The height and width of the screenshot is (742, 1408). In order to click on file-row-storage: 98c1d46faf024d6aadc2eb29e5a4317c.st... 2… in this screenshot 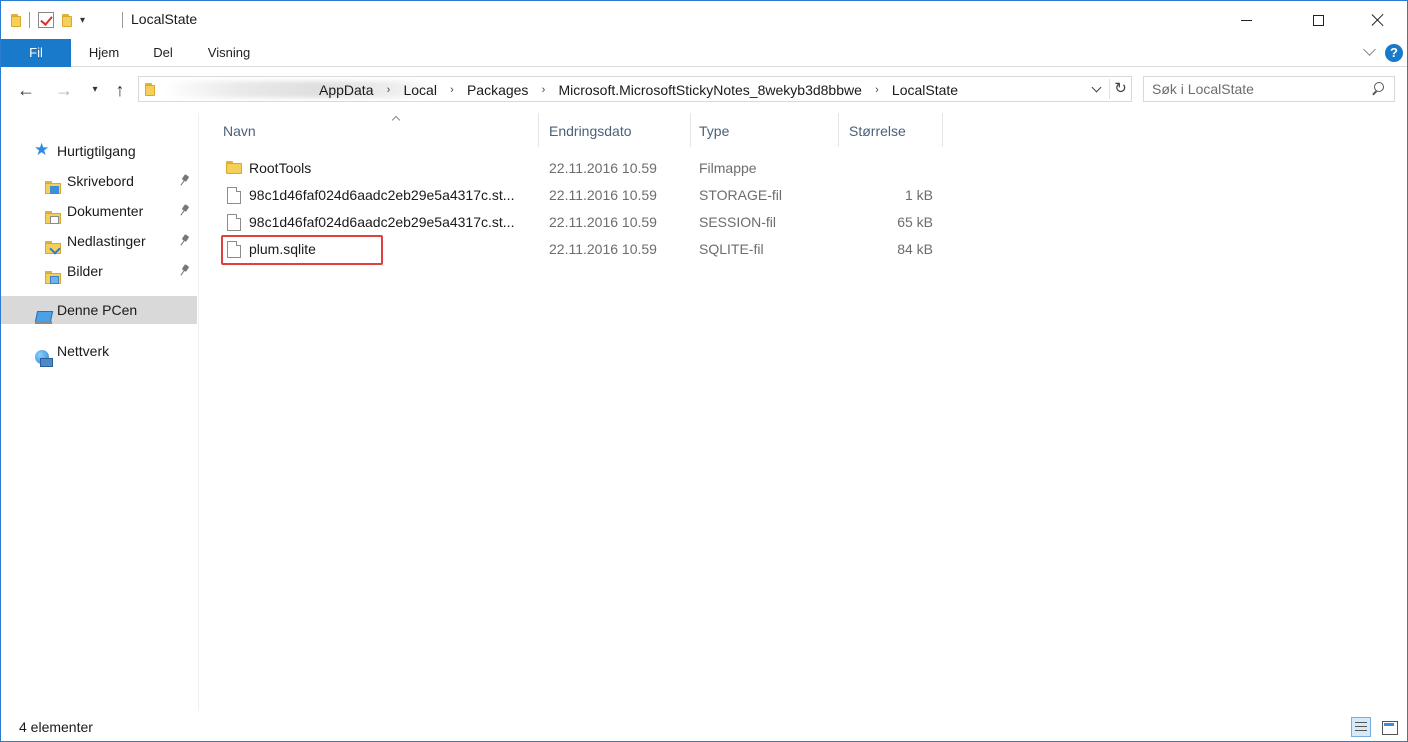, I will do `click(580, 196)`.